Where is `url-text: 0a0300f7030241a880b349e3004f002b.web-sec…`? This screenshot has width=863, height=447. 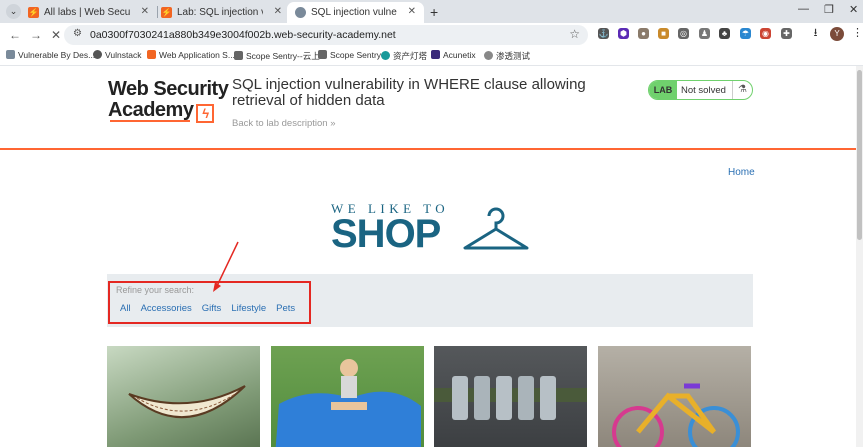
url-text: 0a0300f7030241a880b349e3004f002b.web-sec… is located at coordinates (243, 35).